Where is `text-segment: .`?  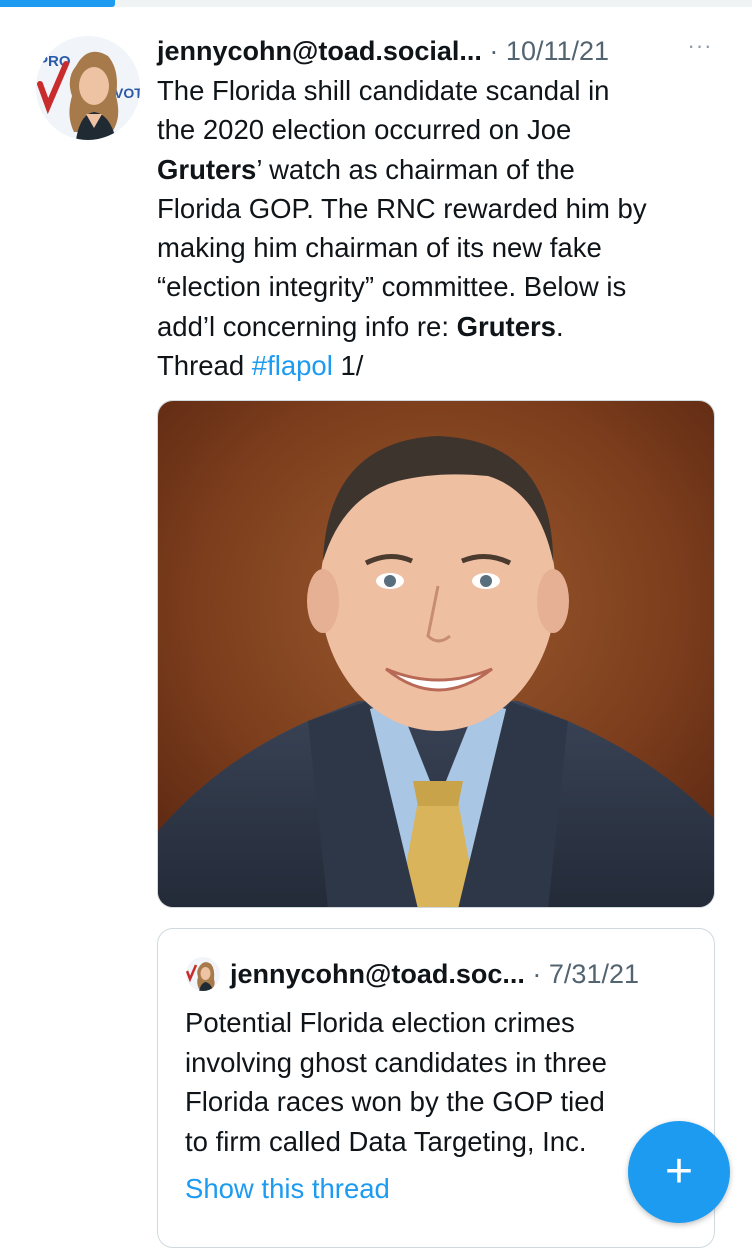 text-segment: . is located at coordinates (559, 326).